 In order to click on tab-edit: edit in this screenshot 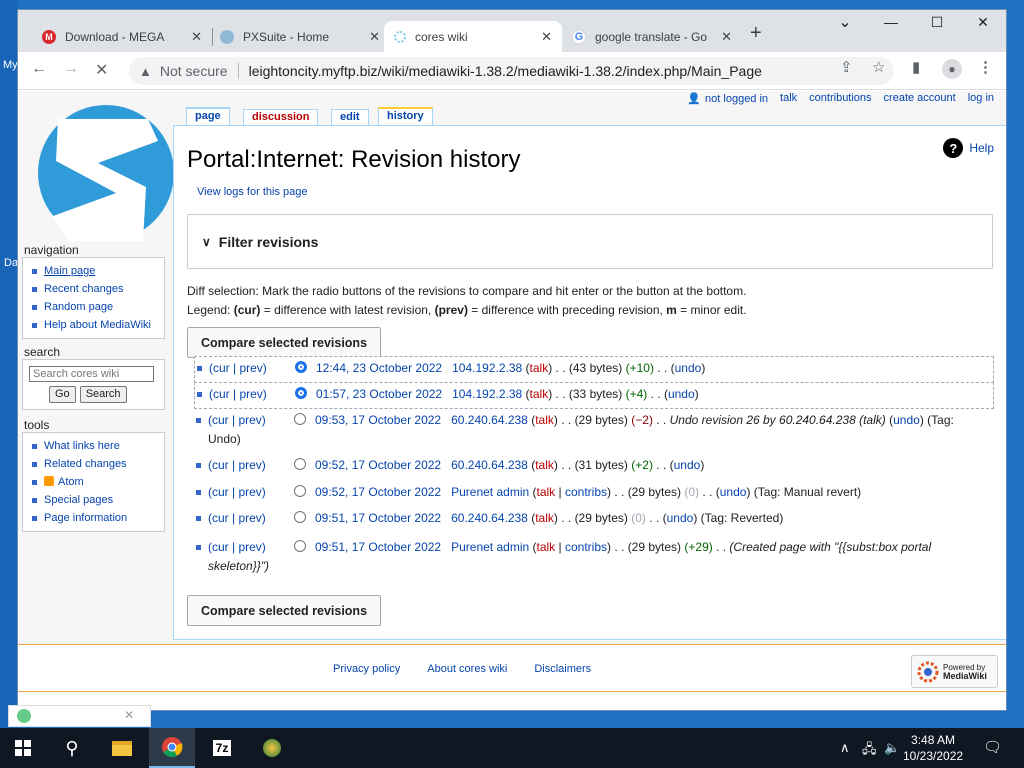, I will do `click(350, 117)`.